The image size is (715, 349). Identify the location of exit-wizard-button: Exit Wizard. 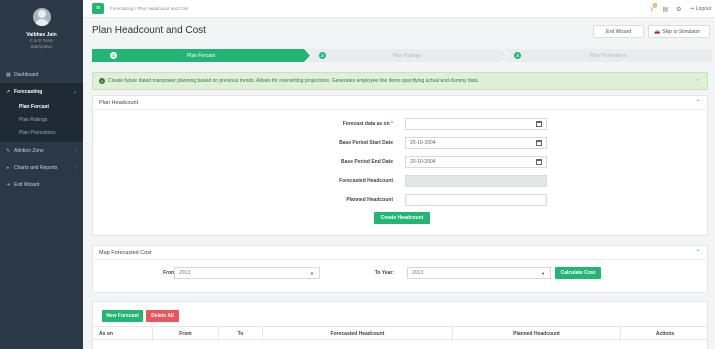
(618, 31).